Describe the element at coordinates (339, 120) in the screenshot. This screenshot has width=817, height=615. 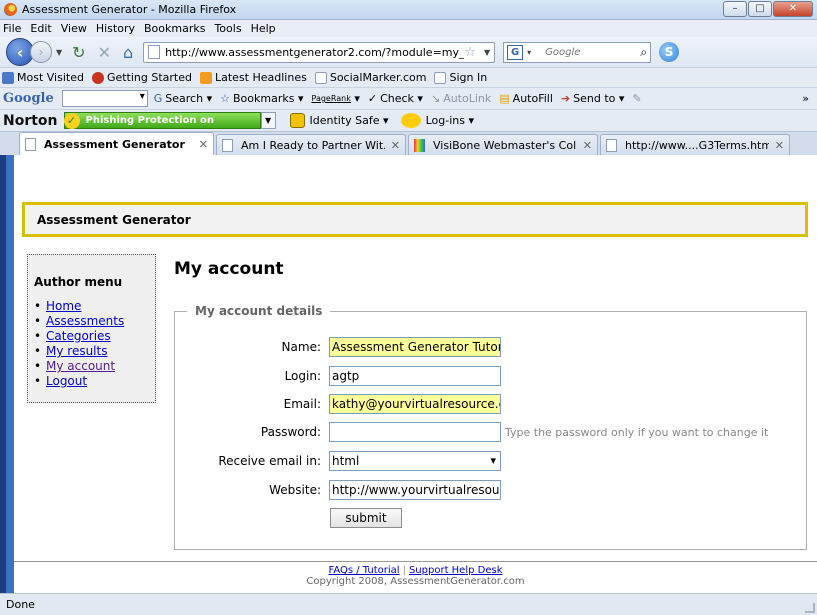
I see `identity-safe-button: Identity Safe ▾` at that location.